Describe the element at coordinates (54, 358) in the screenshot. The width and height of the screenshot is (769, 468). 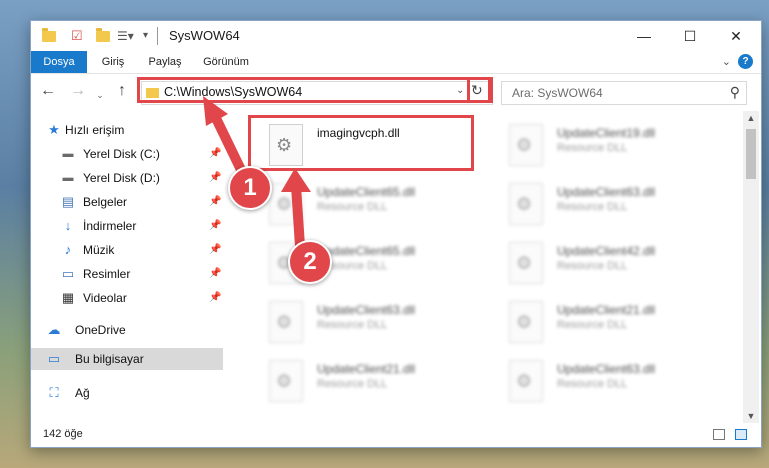
I see `computer-icon: ▭` at that location.